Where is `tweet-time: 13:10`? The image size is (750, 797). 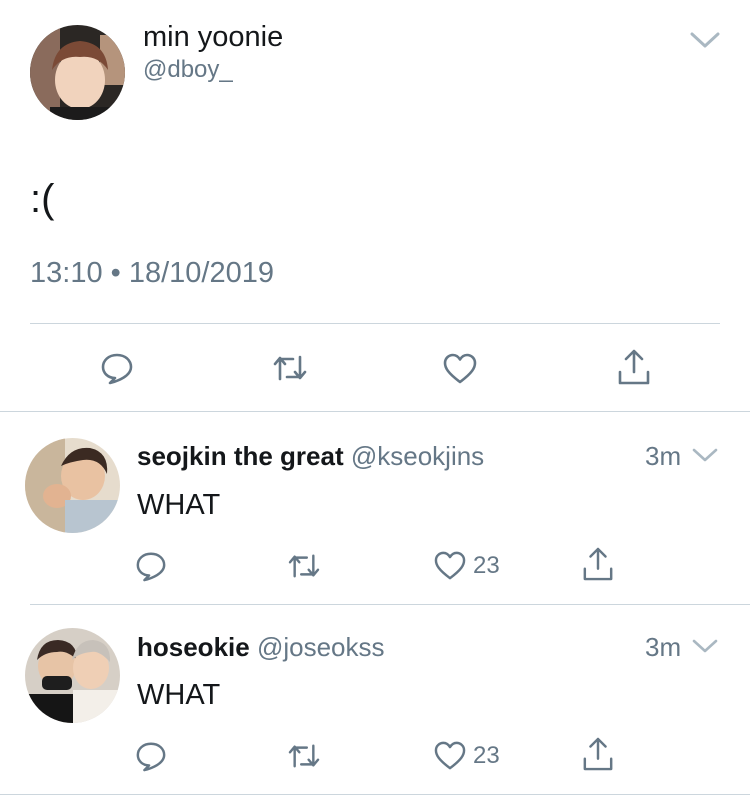
tweet-time: 13:10 is located at coordinates (66, 273).